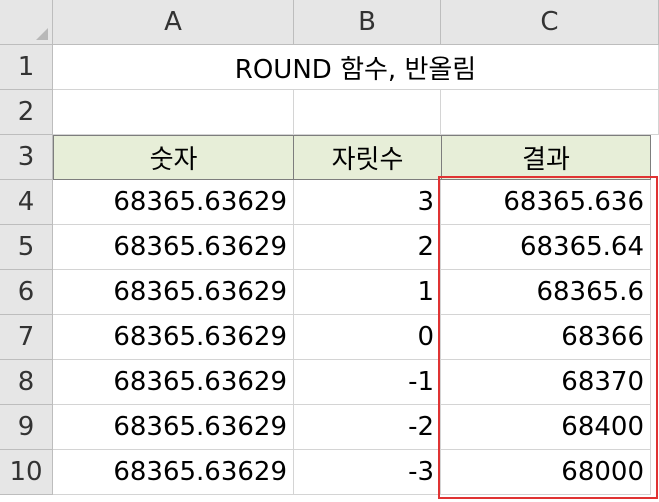 This screenshot has width=659, height=502. What do you see at coordinates (367, 202) in the screenshot?
I see `digits-cell: 3` at bounding box center [367, 202].